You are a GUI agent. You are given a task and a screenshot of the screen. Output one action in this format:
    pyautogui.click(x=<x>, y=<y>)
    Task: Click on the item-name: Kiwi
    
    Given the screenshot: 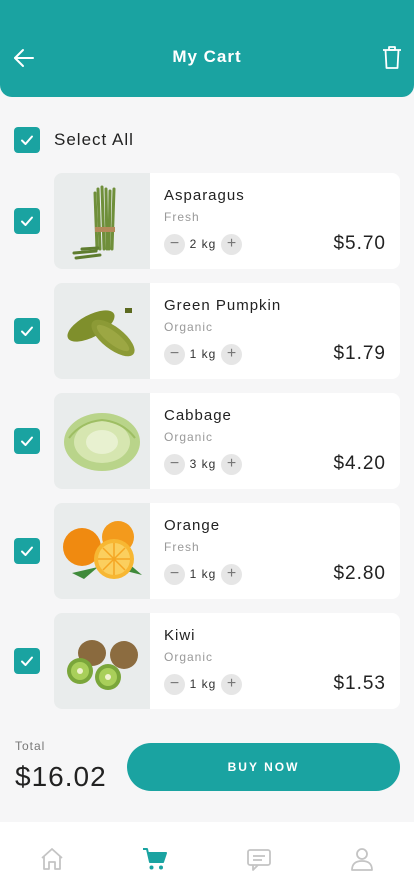 What is the action you would take?
    pyautogui.click(x=180, y=635)
    